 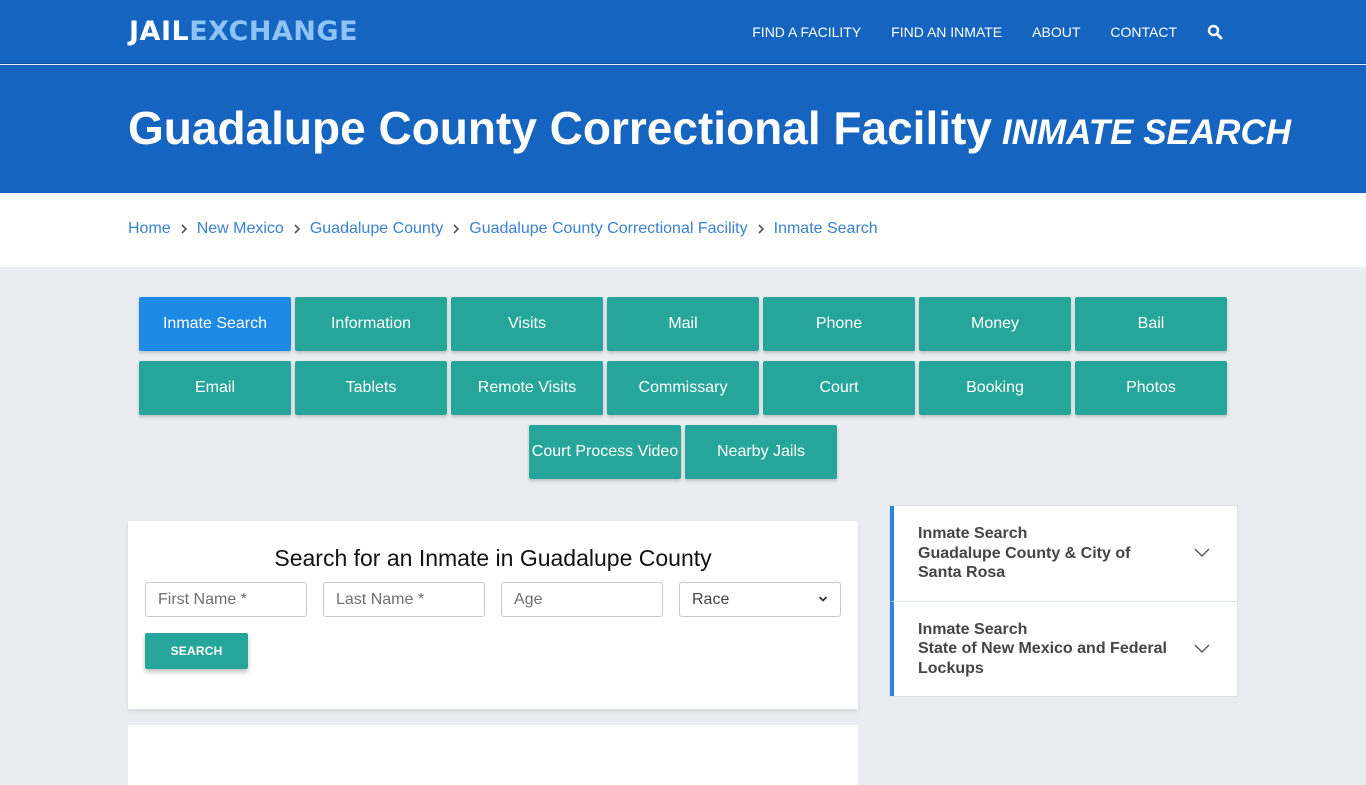 I want to click on race-select-value: Race, so click(x=711, y=599).